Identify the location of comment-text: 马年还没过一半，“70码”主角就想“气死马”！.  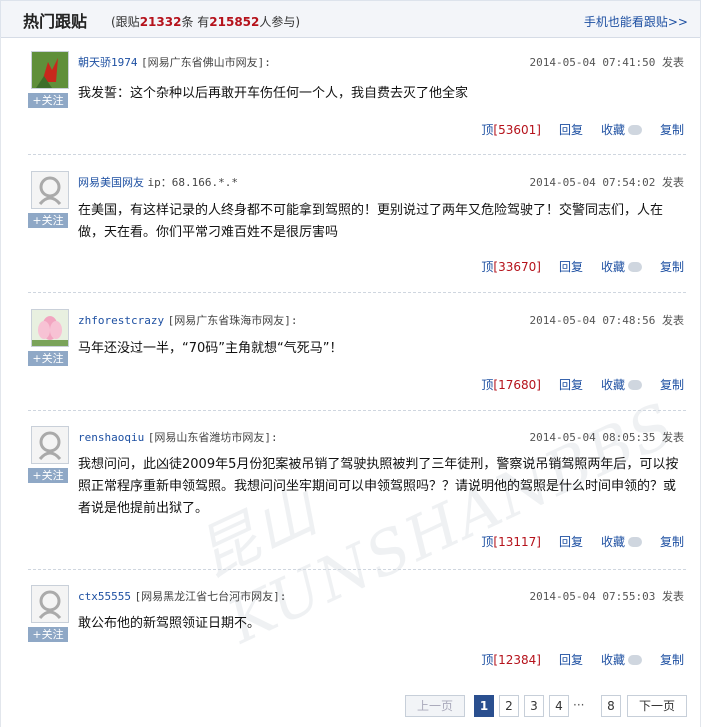
(210, 348).